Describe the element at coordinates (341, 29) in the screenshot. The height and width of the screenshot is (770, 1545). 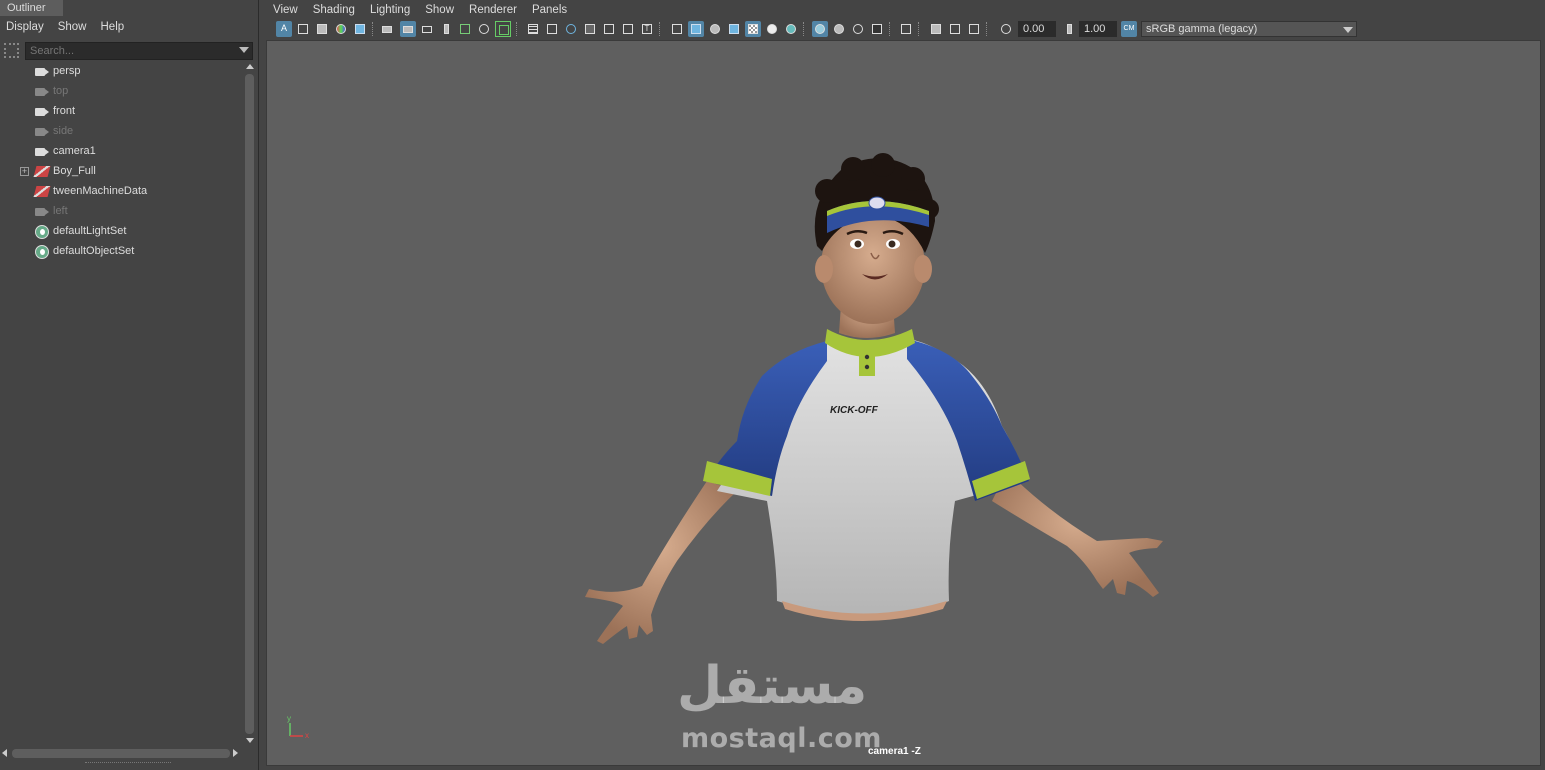
I see `shading-ball-icon` at that location.